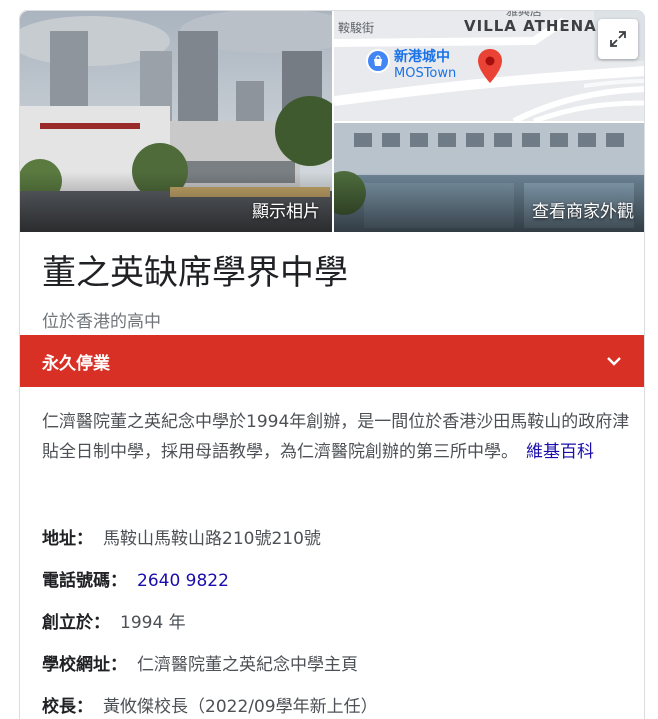  I want to click on wikipedia-link: 維基百科, so click(560, 452).